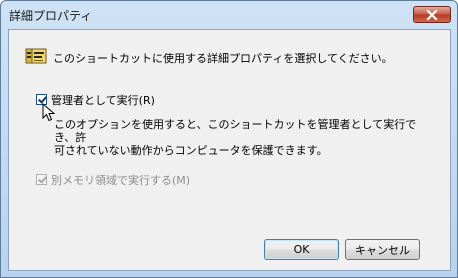 The image size is (458, 278). Describe the element at coordinates (103, 100) in the screenshot. I see `run-as-admin-label: 管理者として実行(R)` at that location.